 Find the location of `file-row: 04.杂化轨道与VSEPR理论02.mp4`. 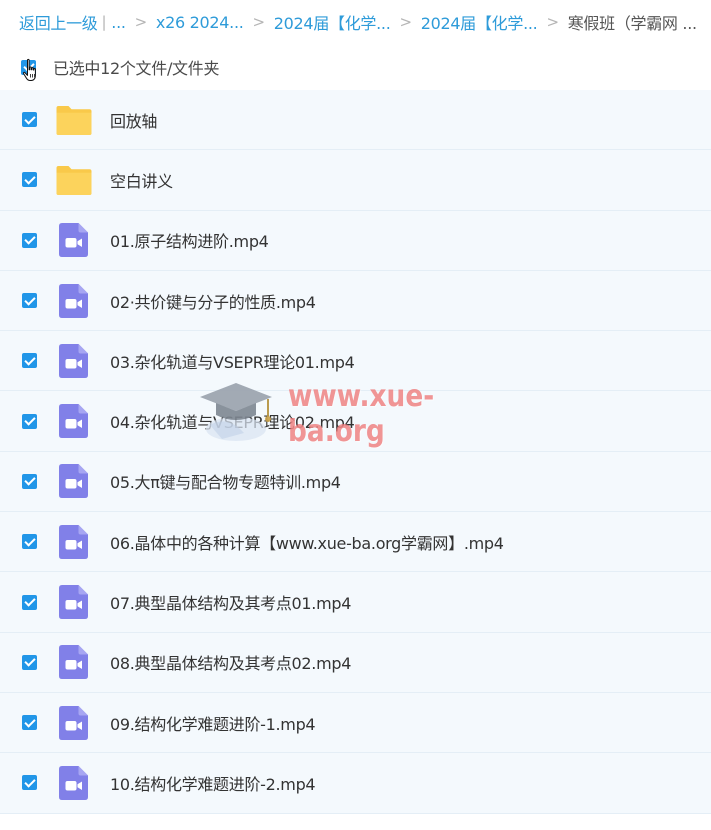

file-row: 04.杂化轨道与VSEPR理论02.mp4 is located at coordinates (355, 421).